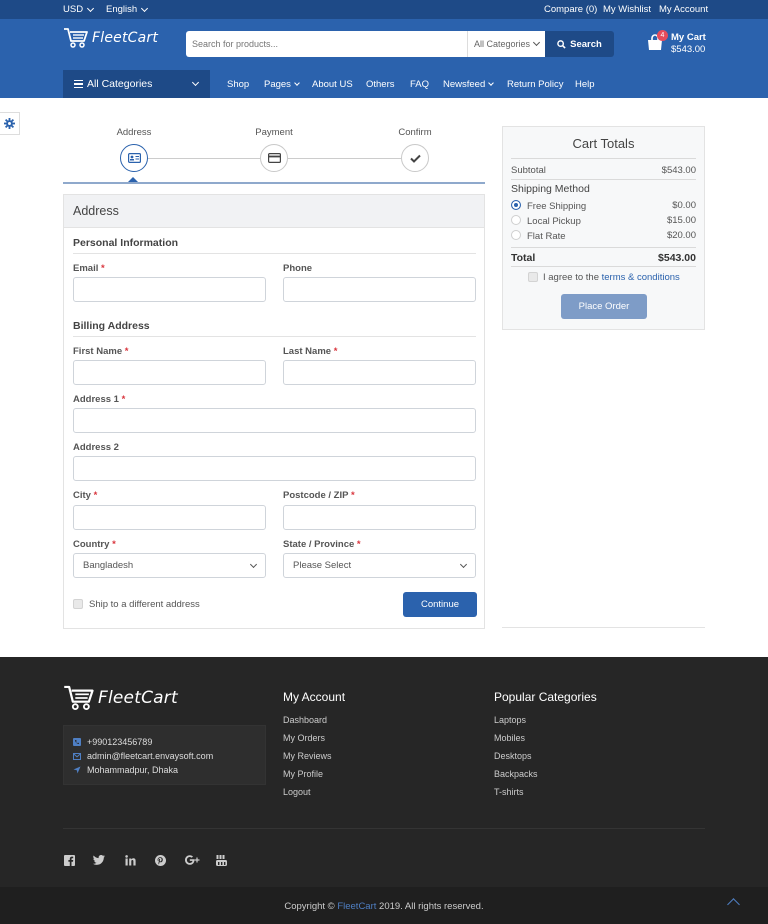 The image size is (768, 924). What do you see at coordinates (570, 9) in the screenshot?
I see `compare-link: Compare (0)` at bounding box center [570, 9].